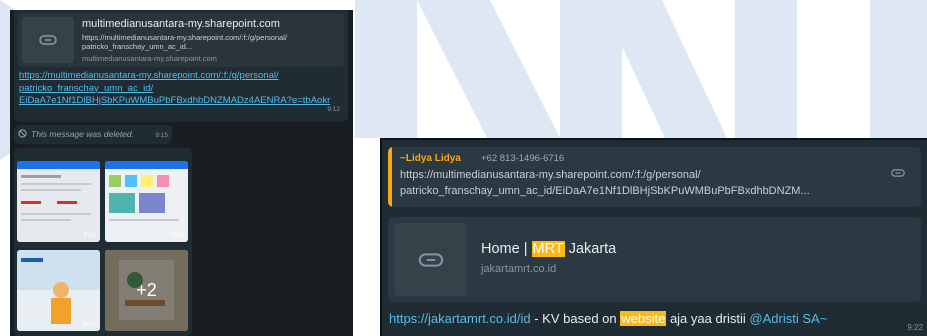 This screenshot has height=336, width=927. What do you see at coordinates (788, 318) in the screenshot?
I see `user-mention: @Adristi SA~` at bounding box center [788, 318].